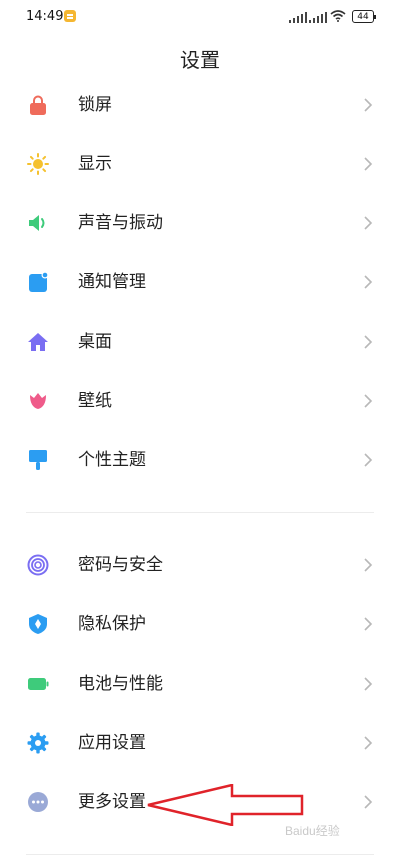  I want to click on home-icon, so click(38, 342).